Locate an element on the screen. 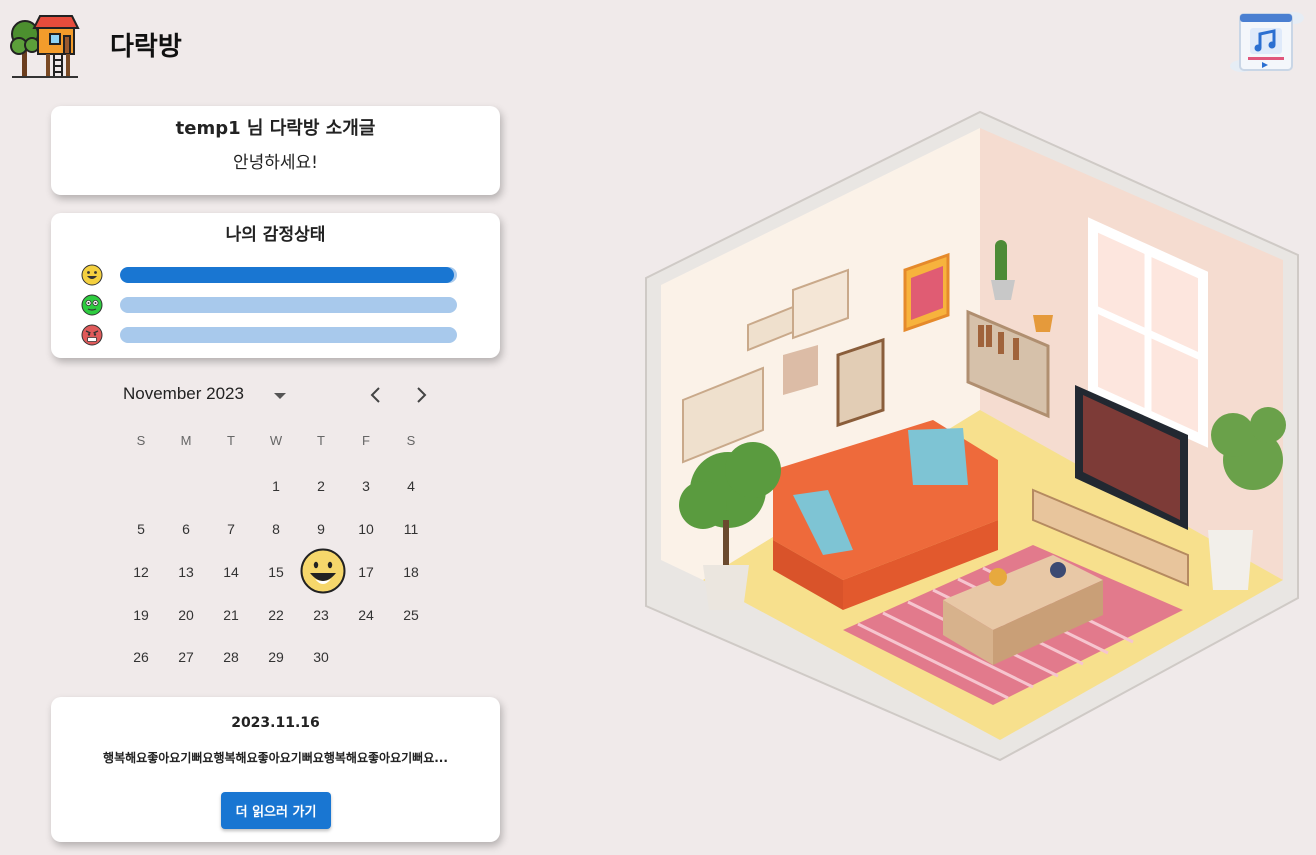  calendar-month-label: November 2023 is located at coordinates (183, 394).